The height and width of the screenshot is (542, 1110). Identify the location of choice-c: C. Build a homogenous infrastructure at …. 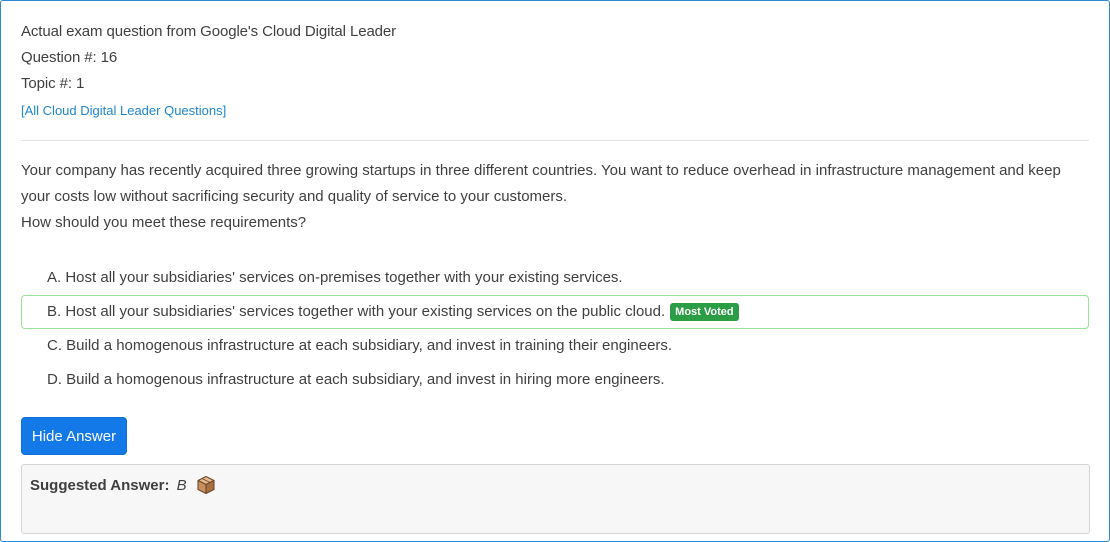
(555, 346).